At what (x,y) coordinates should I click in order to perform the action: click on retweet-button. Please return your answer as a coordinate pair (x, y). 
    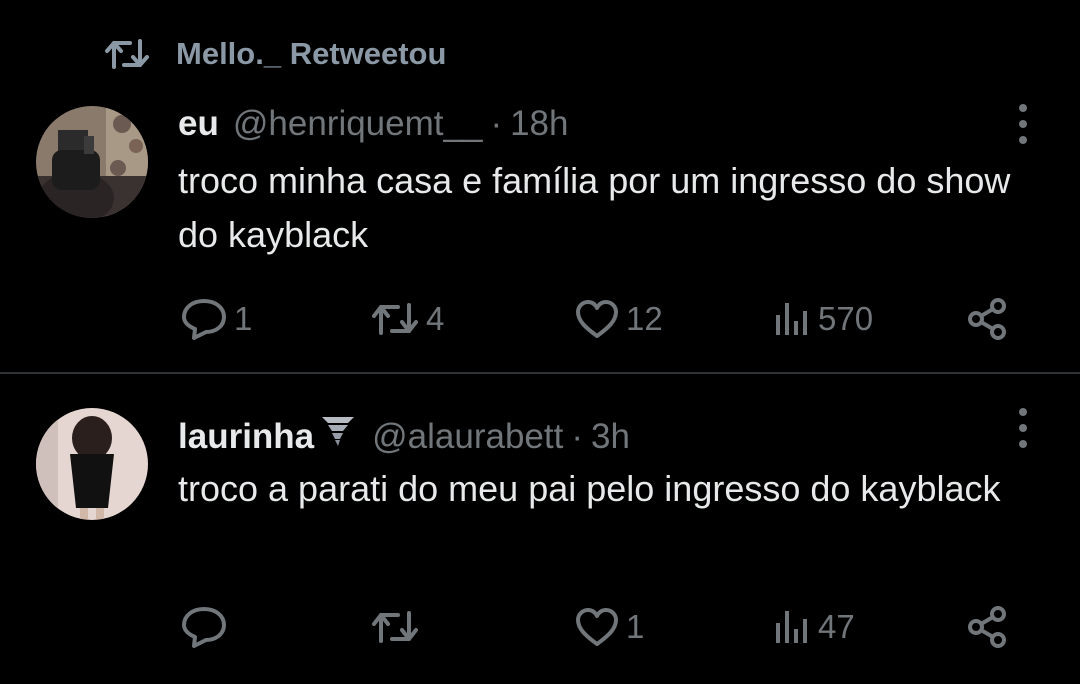
    Looking at the image, I should click on (398, 627).